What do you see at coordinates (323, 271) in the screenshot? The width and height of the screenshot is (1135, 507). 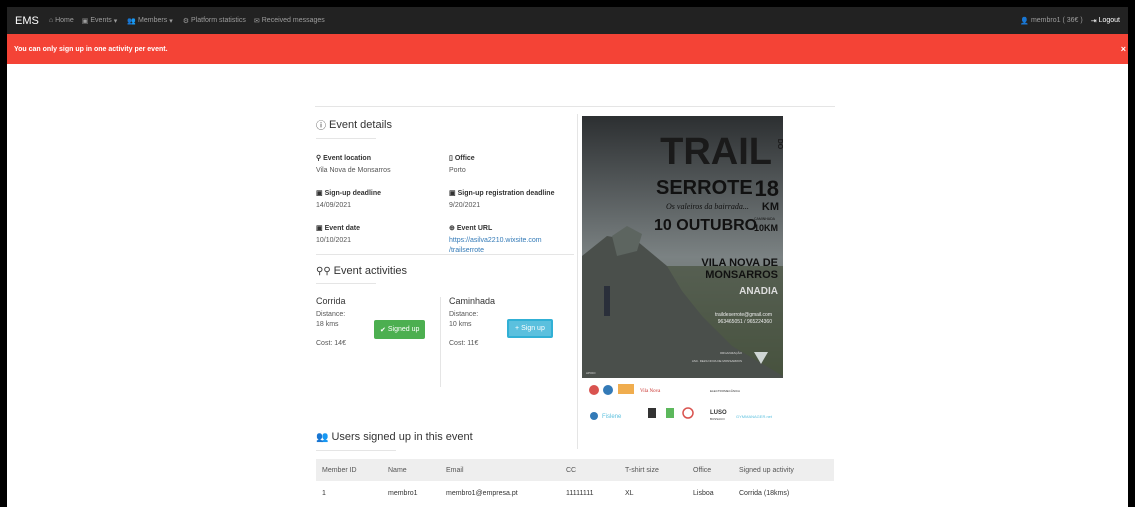 I see `bicycle-icon: ⚲⚲` at bounding box center [323, 271].